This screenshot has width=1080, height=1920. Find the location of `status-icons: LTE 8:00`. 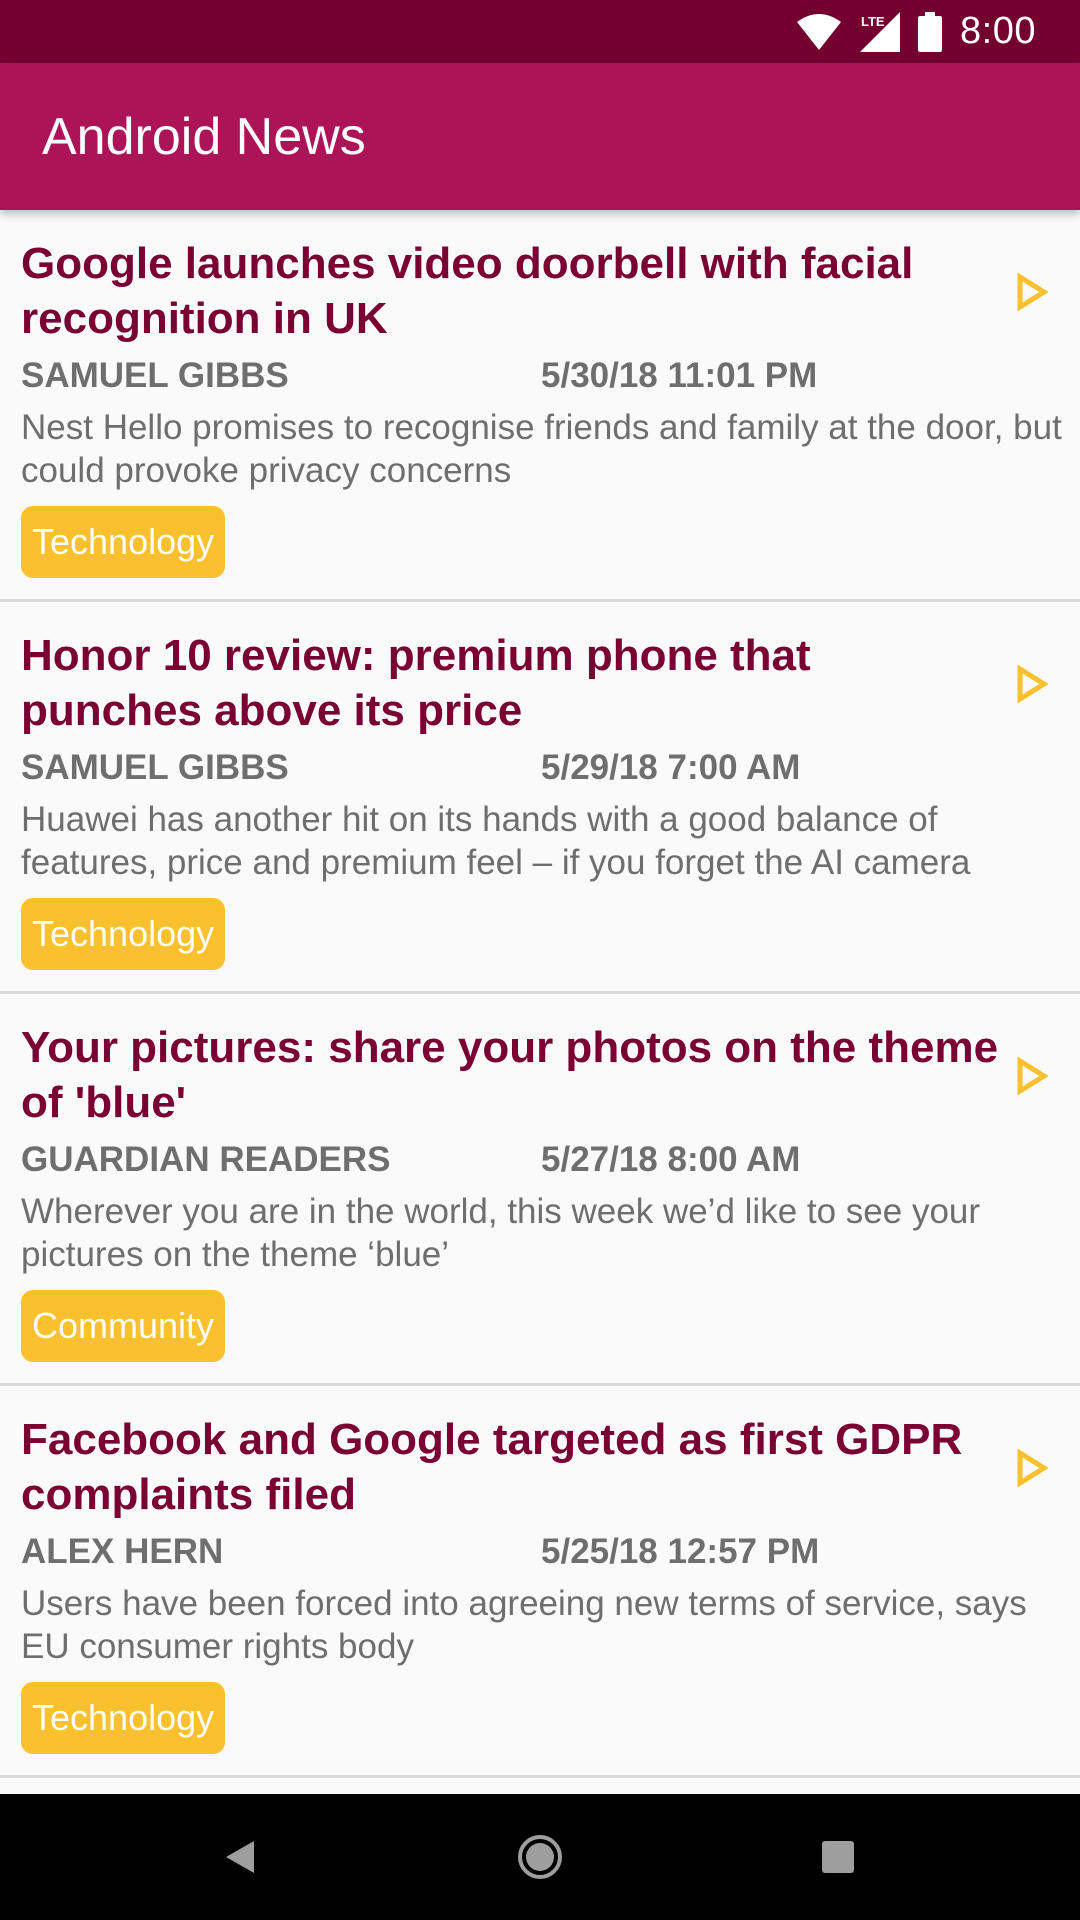

status-icons: LTE 8:00 is located at coordinates (916, 31).